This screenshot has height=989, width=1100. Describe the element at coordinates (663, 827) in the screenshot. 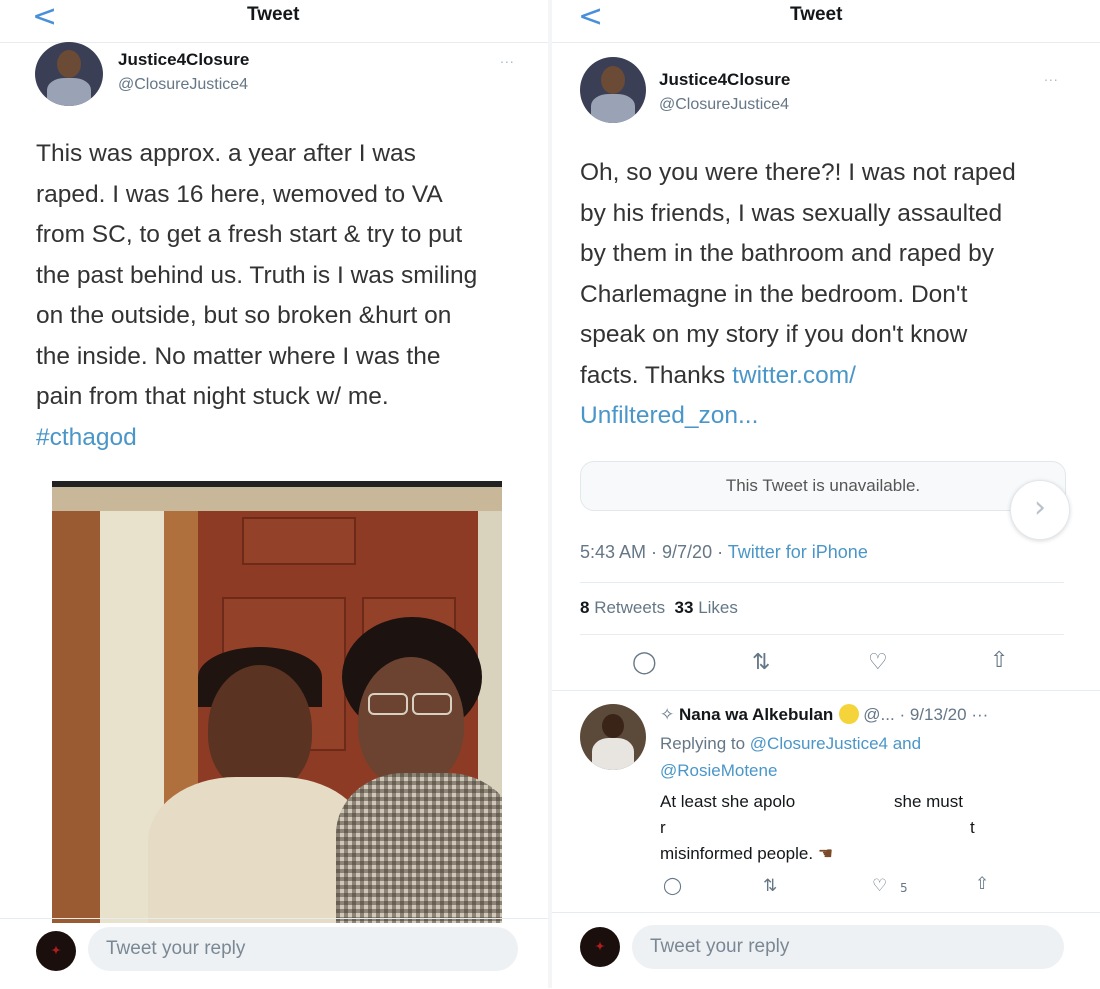

I see `reply-text-fragment: r` at that location.